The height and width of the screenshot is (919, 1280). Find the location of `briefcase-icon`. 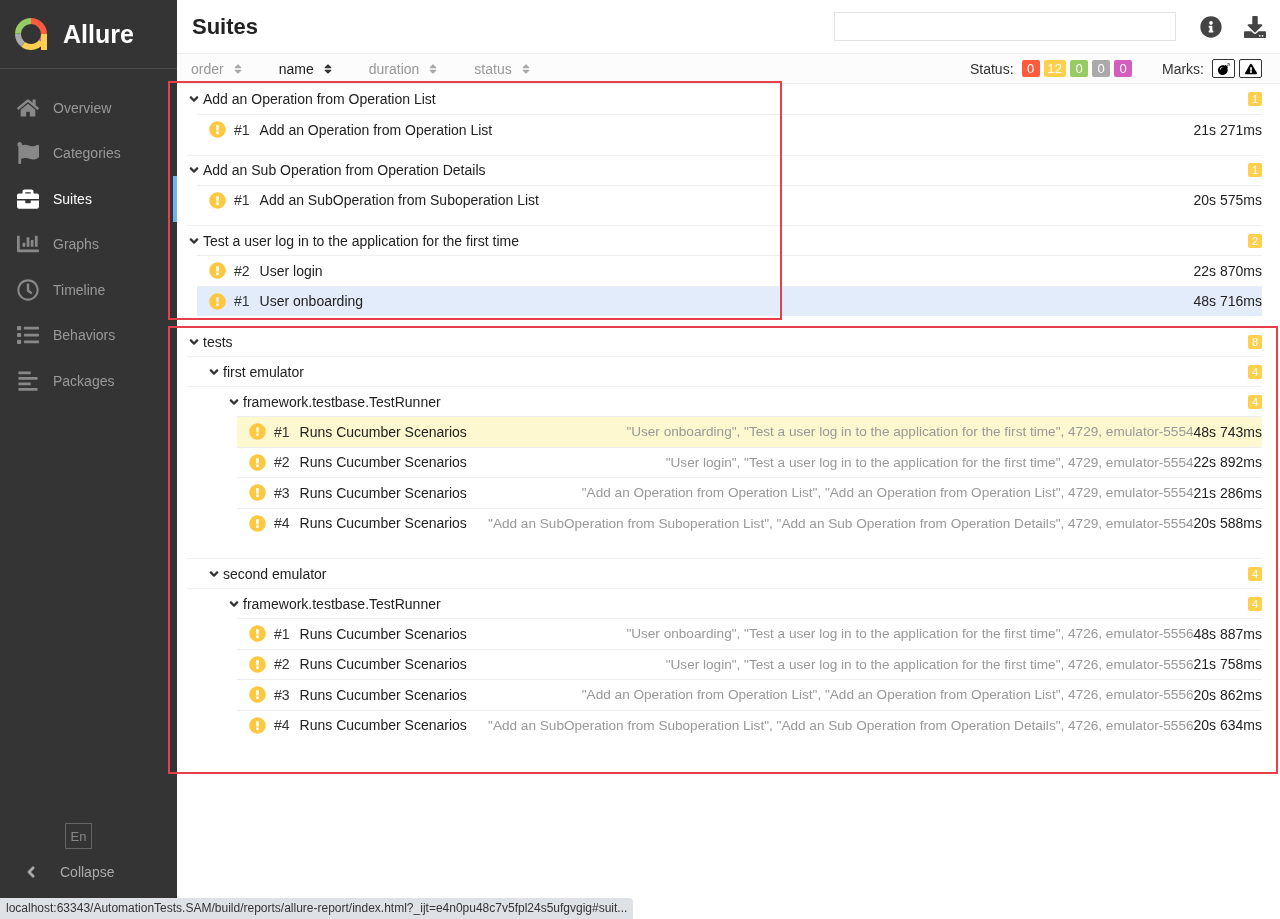

briefcase-icon is located at coordinates (28, 198).